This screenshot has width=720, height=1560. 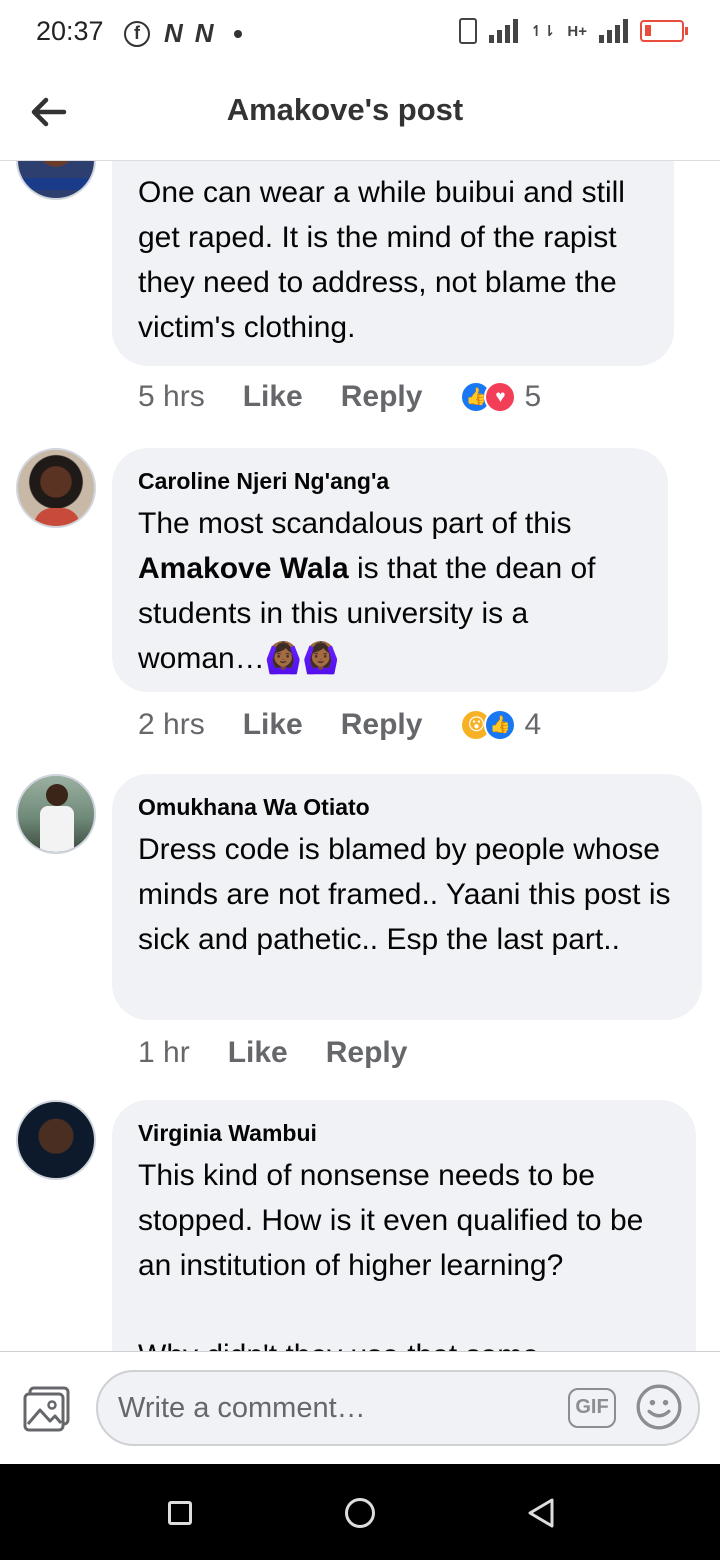 What do you see at coordinates (47, 1409) in the screenshot?
I see `photo-icon` at bounding box center [47, 1409].